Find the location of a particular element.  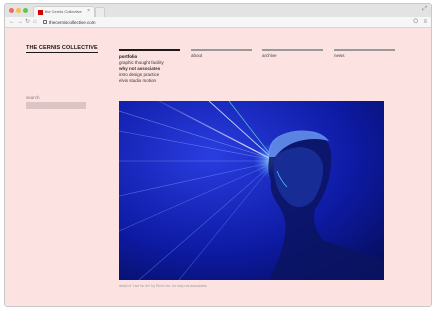

nav-item-news: news is located at coordinates (339, 55).